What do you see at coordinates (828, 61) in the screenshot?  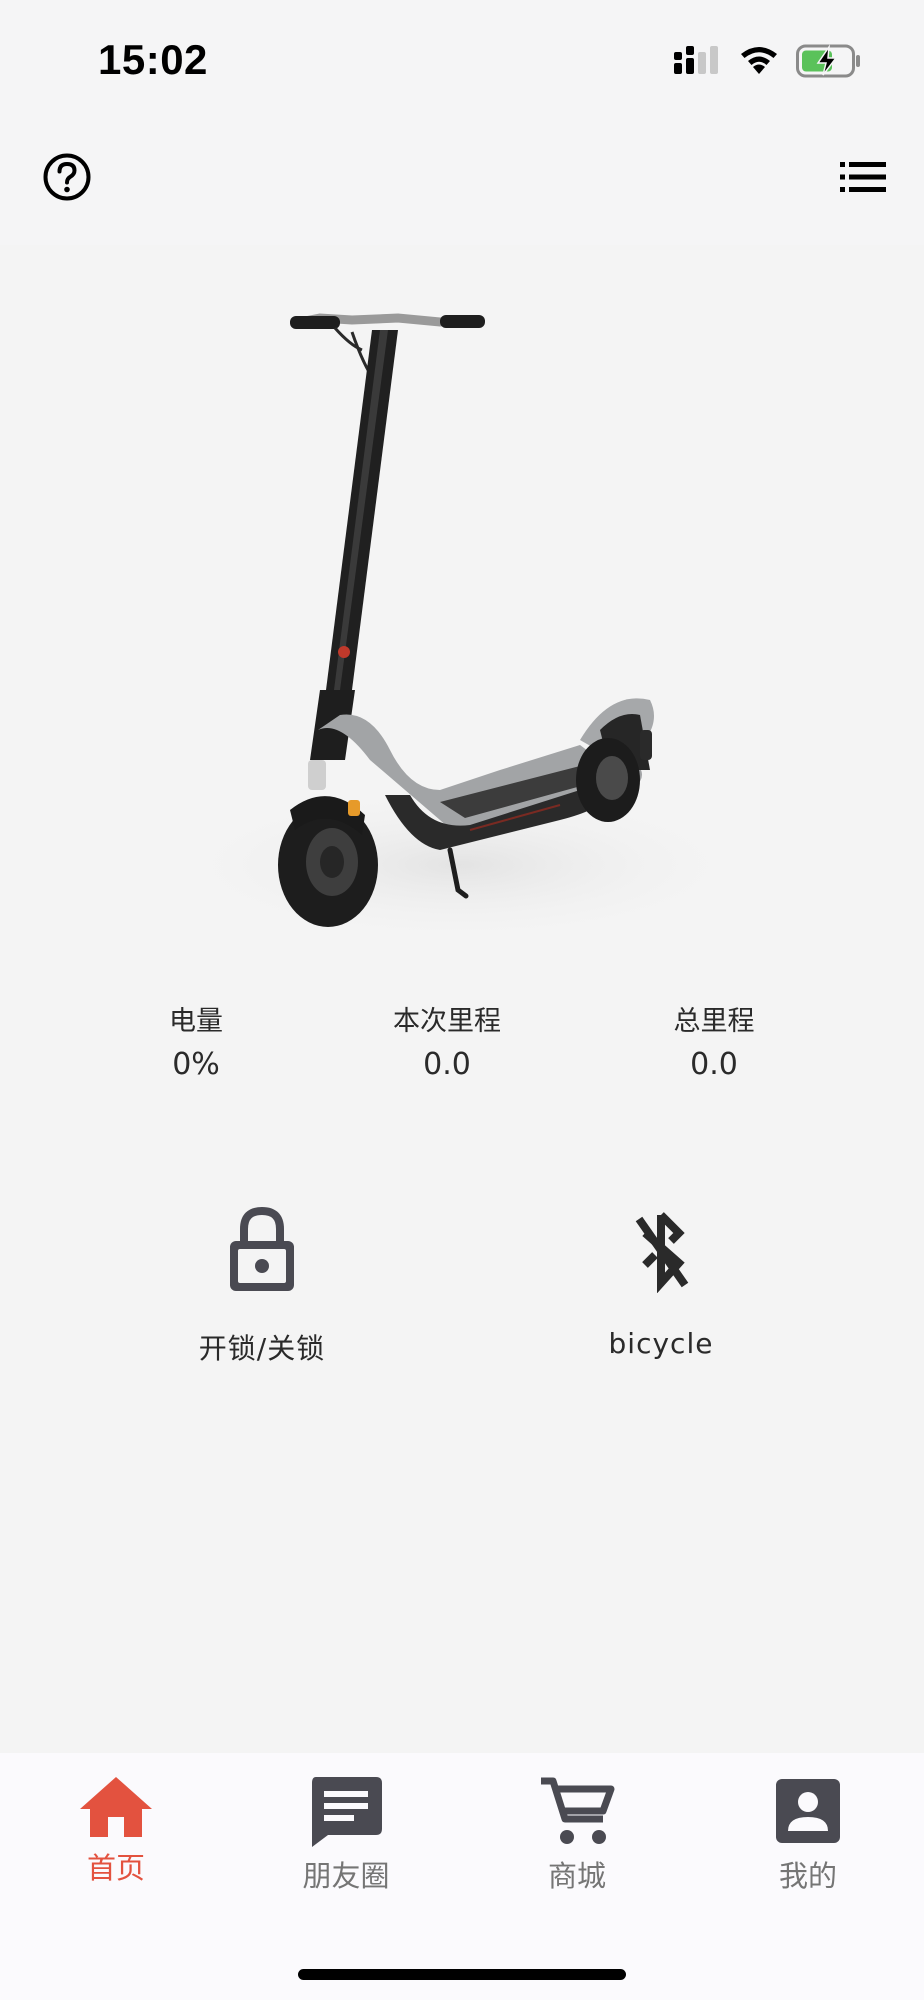 I see `battery-charging-icon` at bounding box center [828, 61].